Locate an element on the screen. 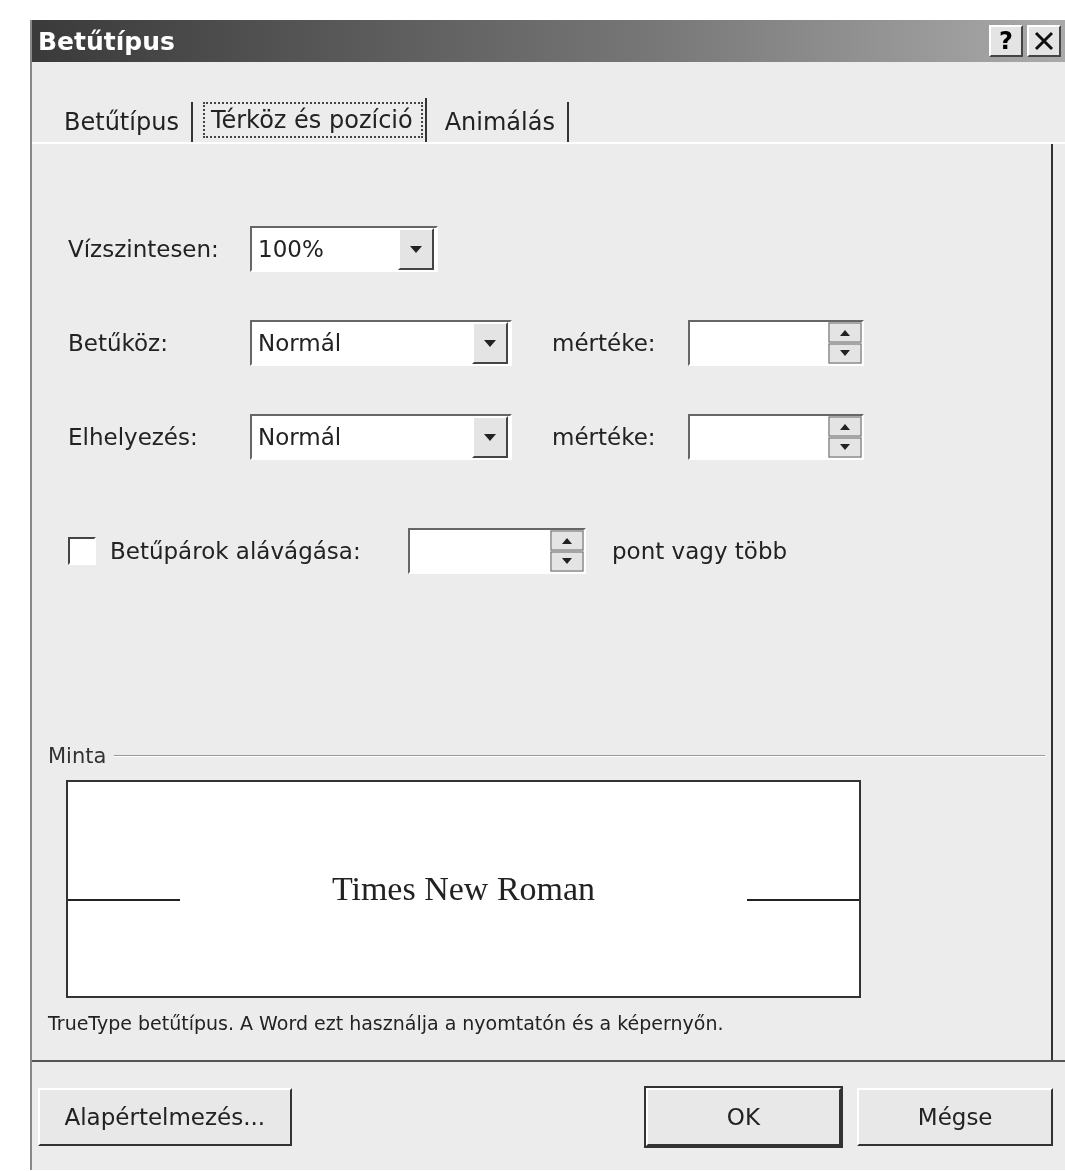 Image resolution: width=1065 pixels, height=1172 pixels. checkbox-label: Betűpárok alávágása: is located at coordinates (236, 551).